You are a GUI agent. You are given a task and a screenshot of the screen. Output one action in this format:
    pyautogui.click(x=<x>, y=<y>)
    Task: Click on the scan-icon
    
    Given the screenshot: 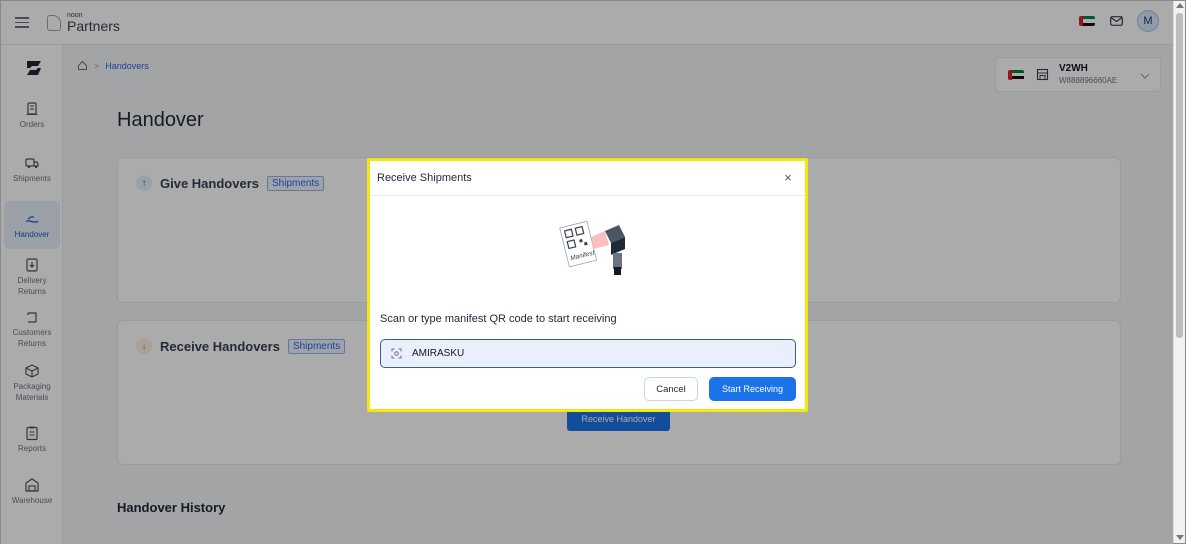 What is the action you would take?
    pyautogui.click(x=396, y=353)
    